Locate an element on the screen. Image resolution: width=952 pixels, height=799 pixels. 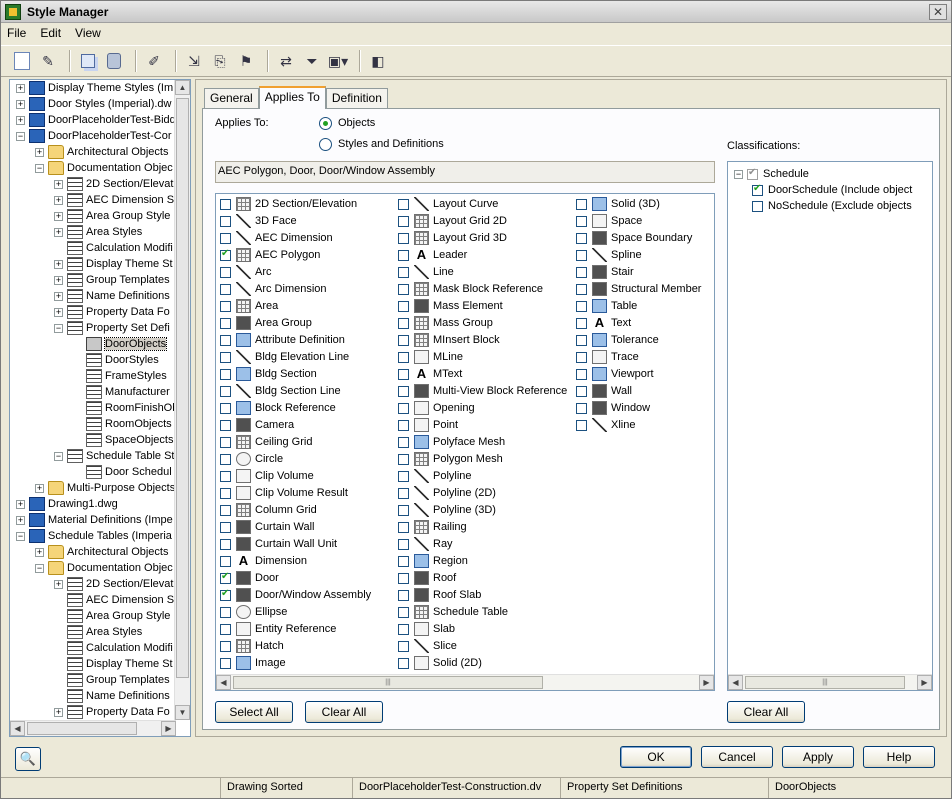
object-type-item: Table is located at coordinates (606, 306).